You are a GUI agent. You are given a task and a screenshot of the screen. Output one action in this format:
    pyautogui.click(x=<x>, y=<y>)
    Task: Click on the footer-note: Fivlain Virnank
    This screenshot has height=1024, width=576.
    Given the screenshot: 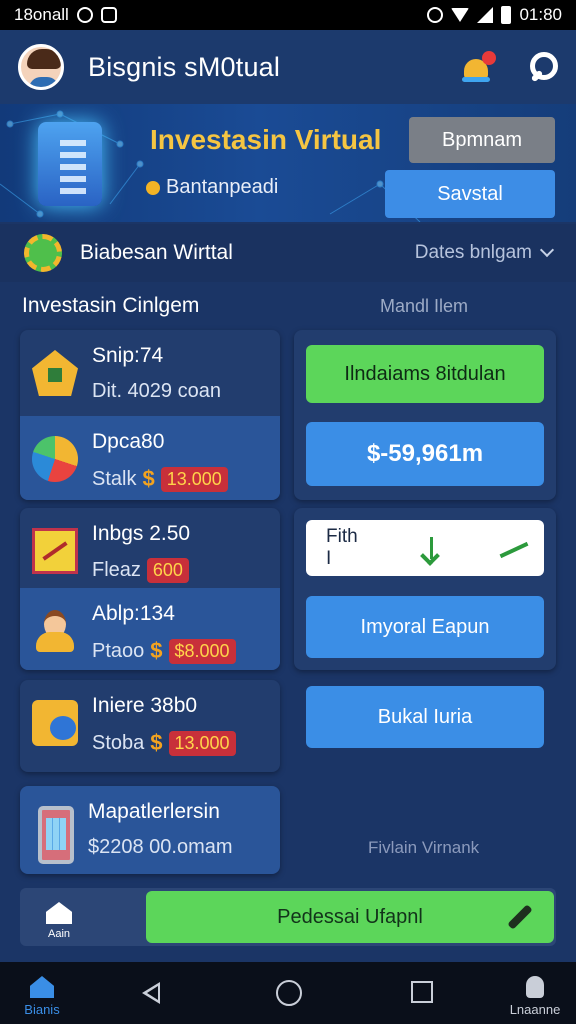 What is the action you would take?
    pyautogui.click(x=424, y=847)
    